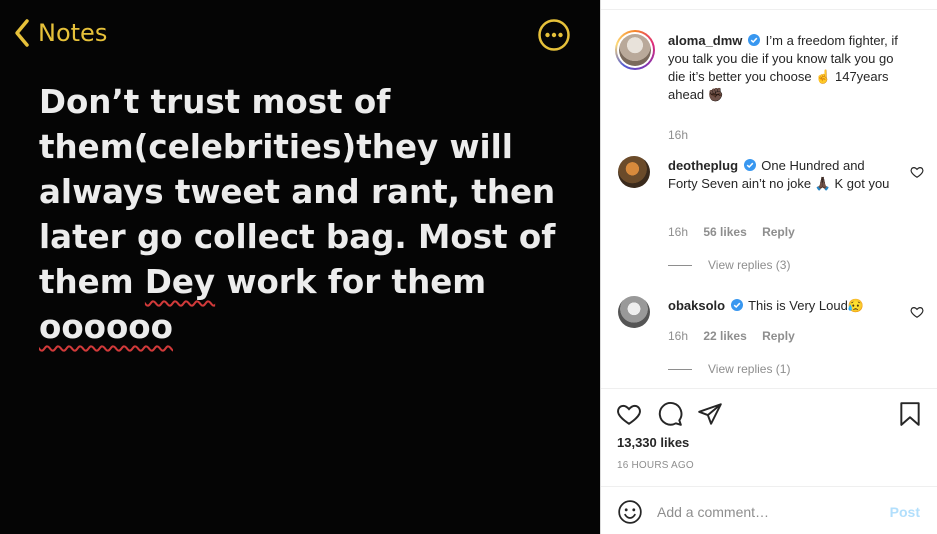 This screenshot has height=534, width=937. I want to click on caption-username: aloma_dmw, so click(705, 40).